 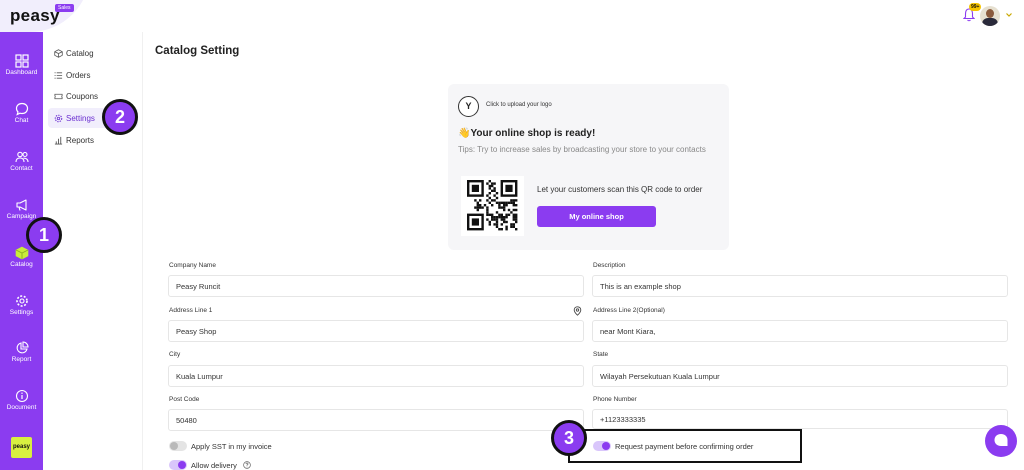 I want to click on rail-item-contact: Contact, so click(x=21, y=168).